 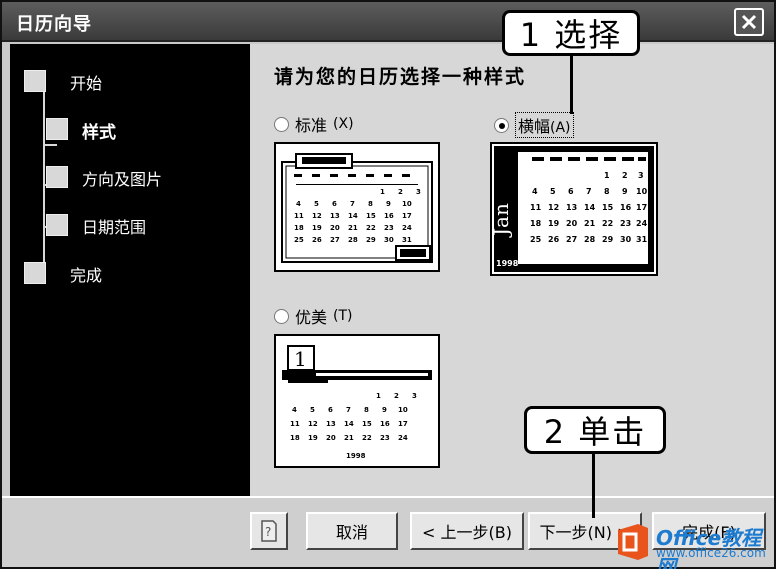 I want to click on svg-text: Jan, so click(x=502, y=220).